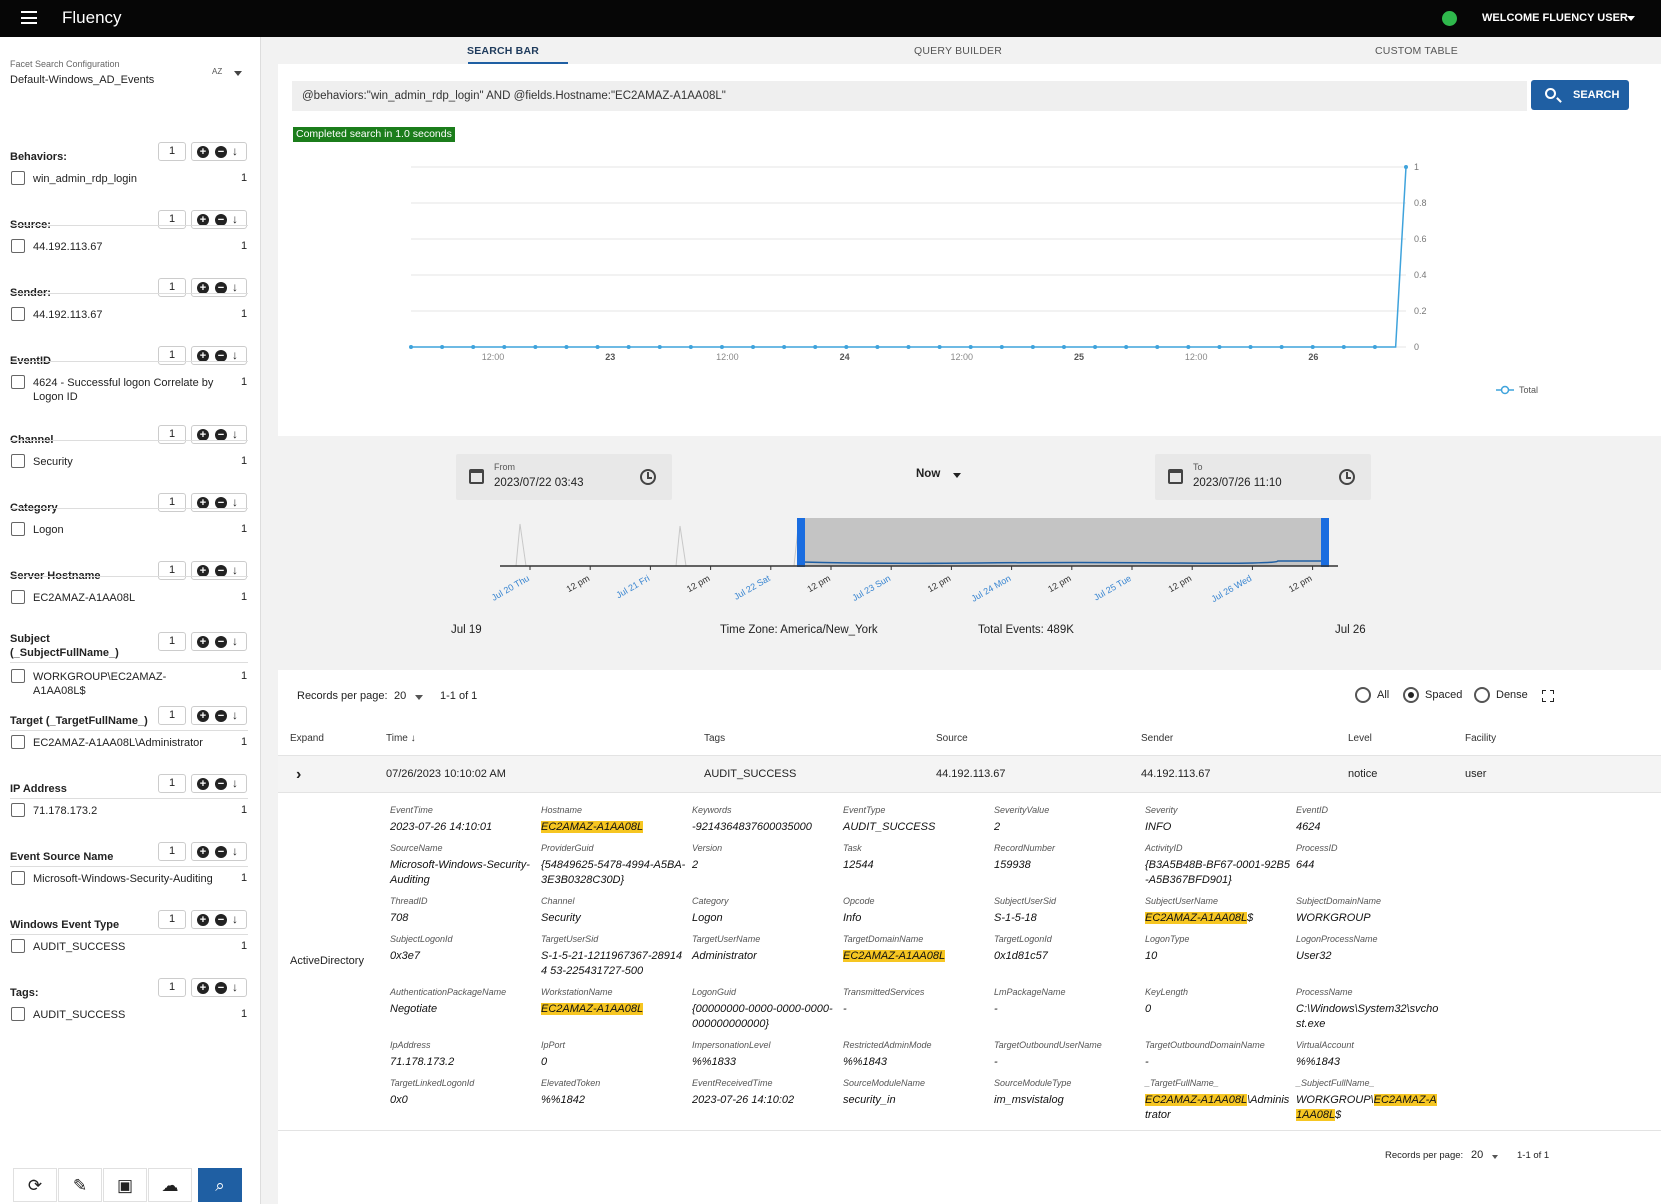 The image size is (1661, 1204). Describe the element at coordinates (1325, 542) in the screenshot. I see `brush-handle-right` at that location.